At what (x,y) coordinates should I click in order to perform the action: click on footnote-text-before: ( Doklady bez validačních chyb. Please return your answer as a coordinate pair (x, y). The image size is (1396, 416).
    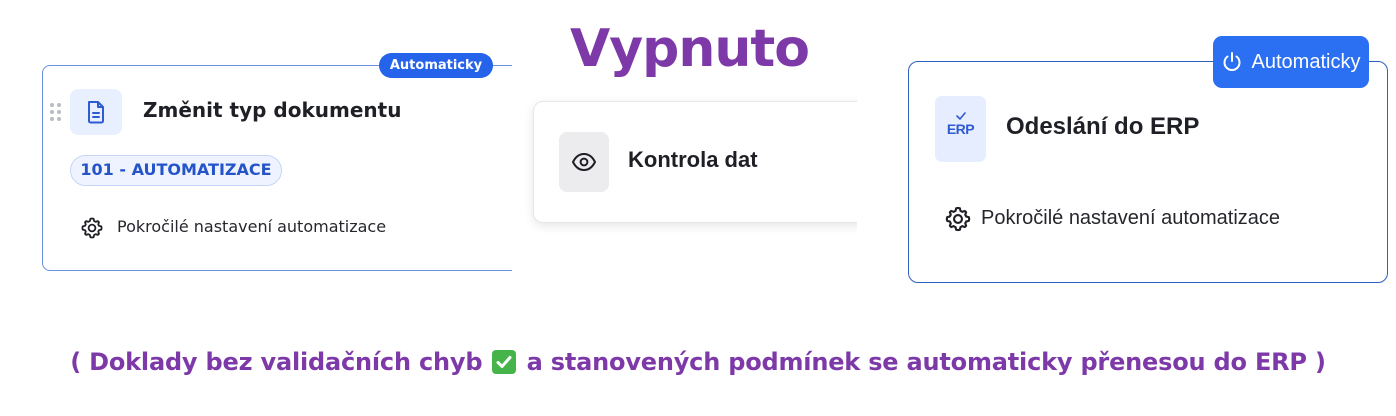
    Looking at the image, I should click on (276, 362).